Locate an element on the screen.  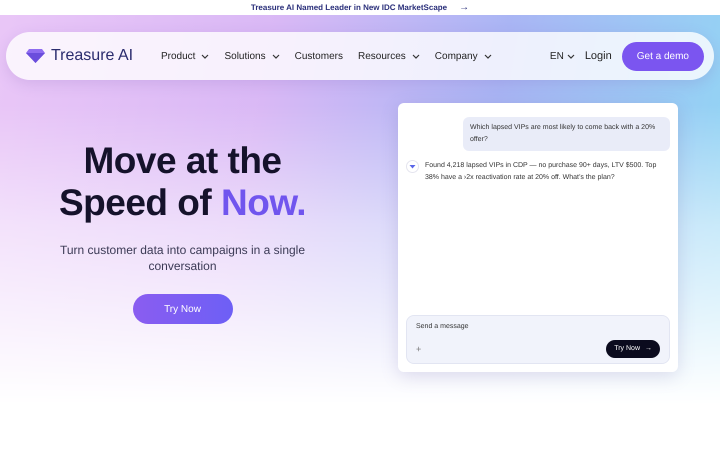
announcement-link: Treasure AI Named Leader in New IDC MarketScape is located at coordinates (349, 8).